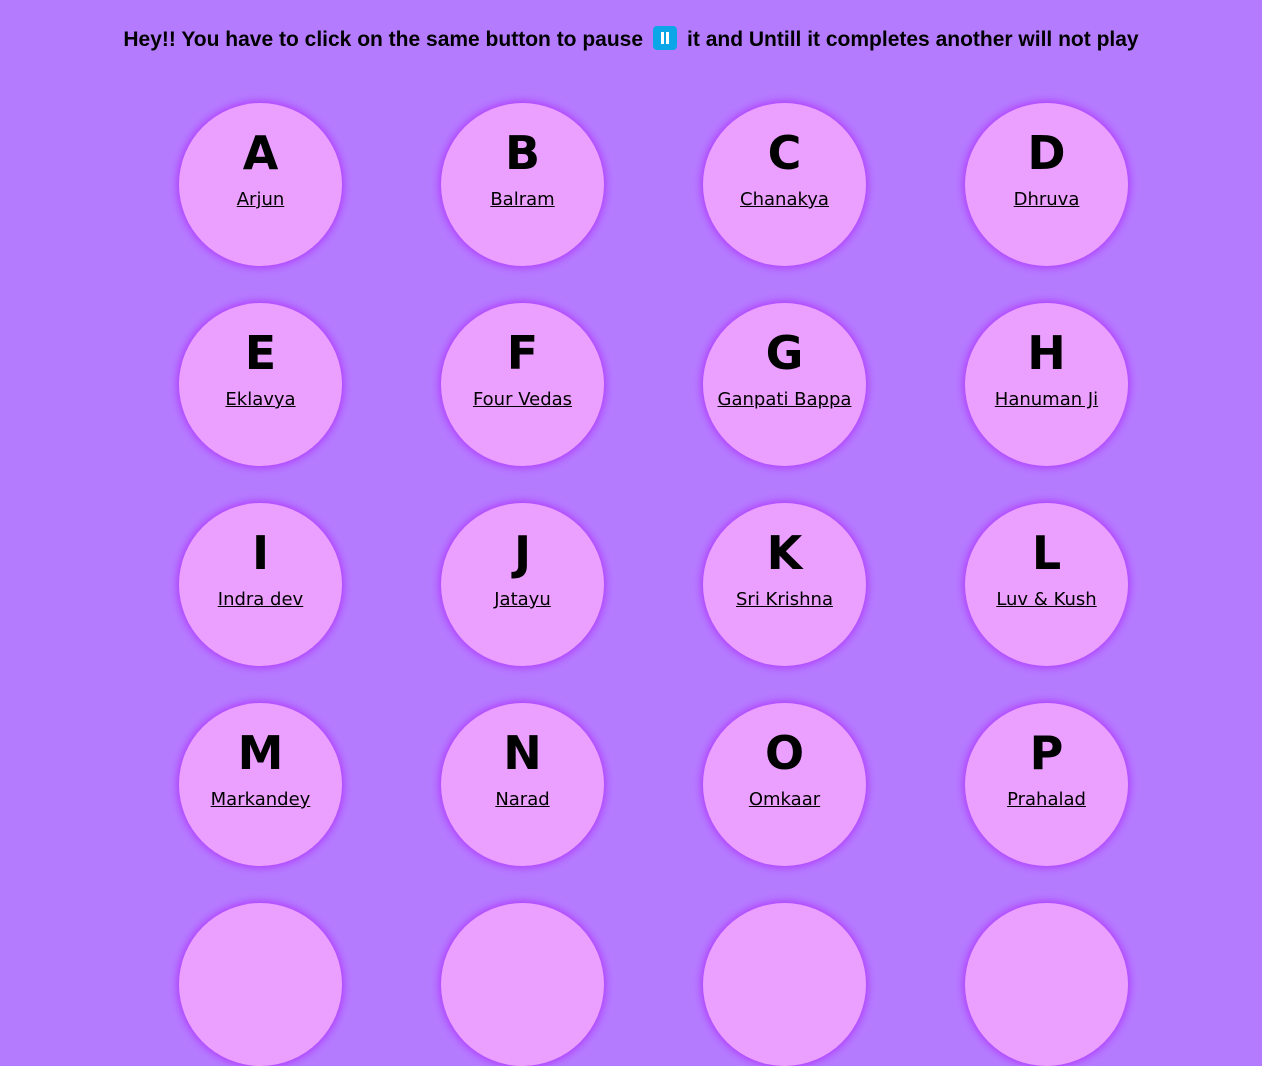 Image resolution: width=1262 pixels, height=1066 pixels. I want to click on drum-letter: J, so click(522, 553).